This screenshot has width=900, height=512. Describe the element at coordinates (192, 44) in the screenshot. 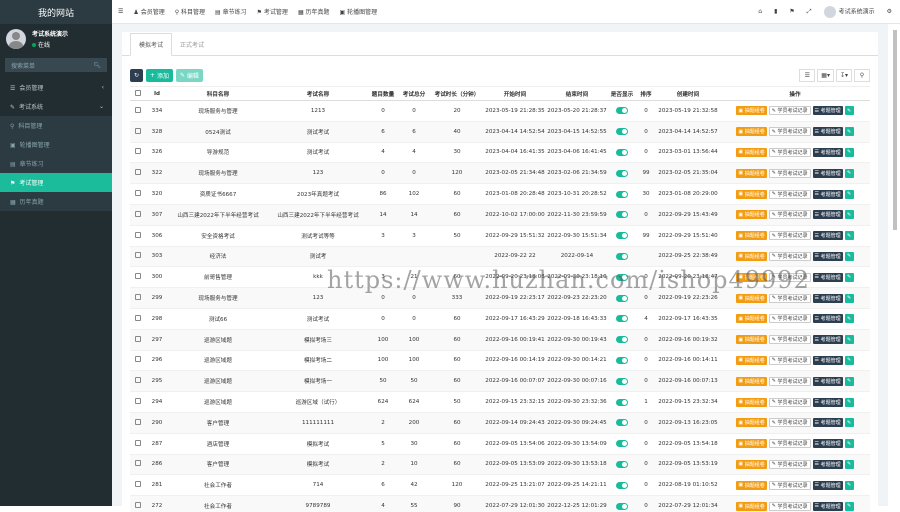

I see `tab-formal-exam: 正式考试` at that location.